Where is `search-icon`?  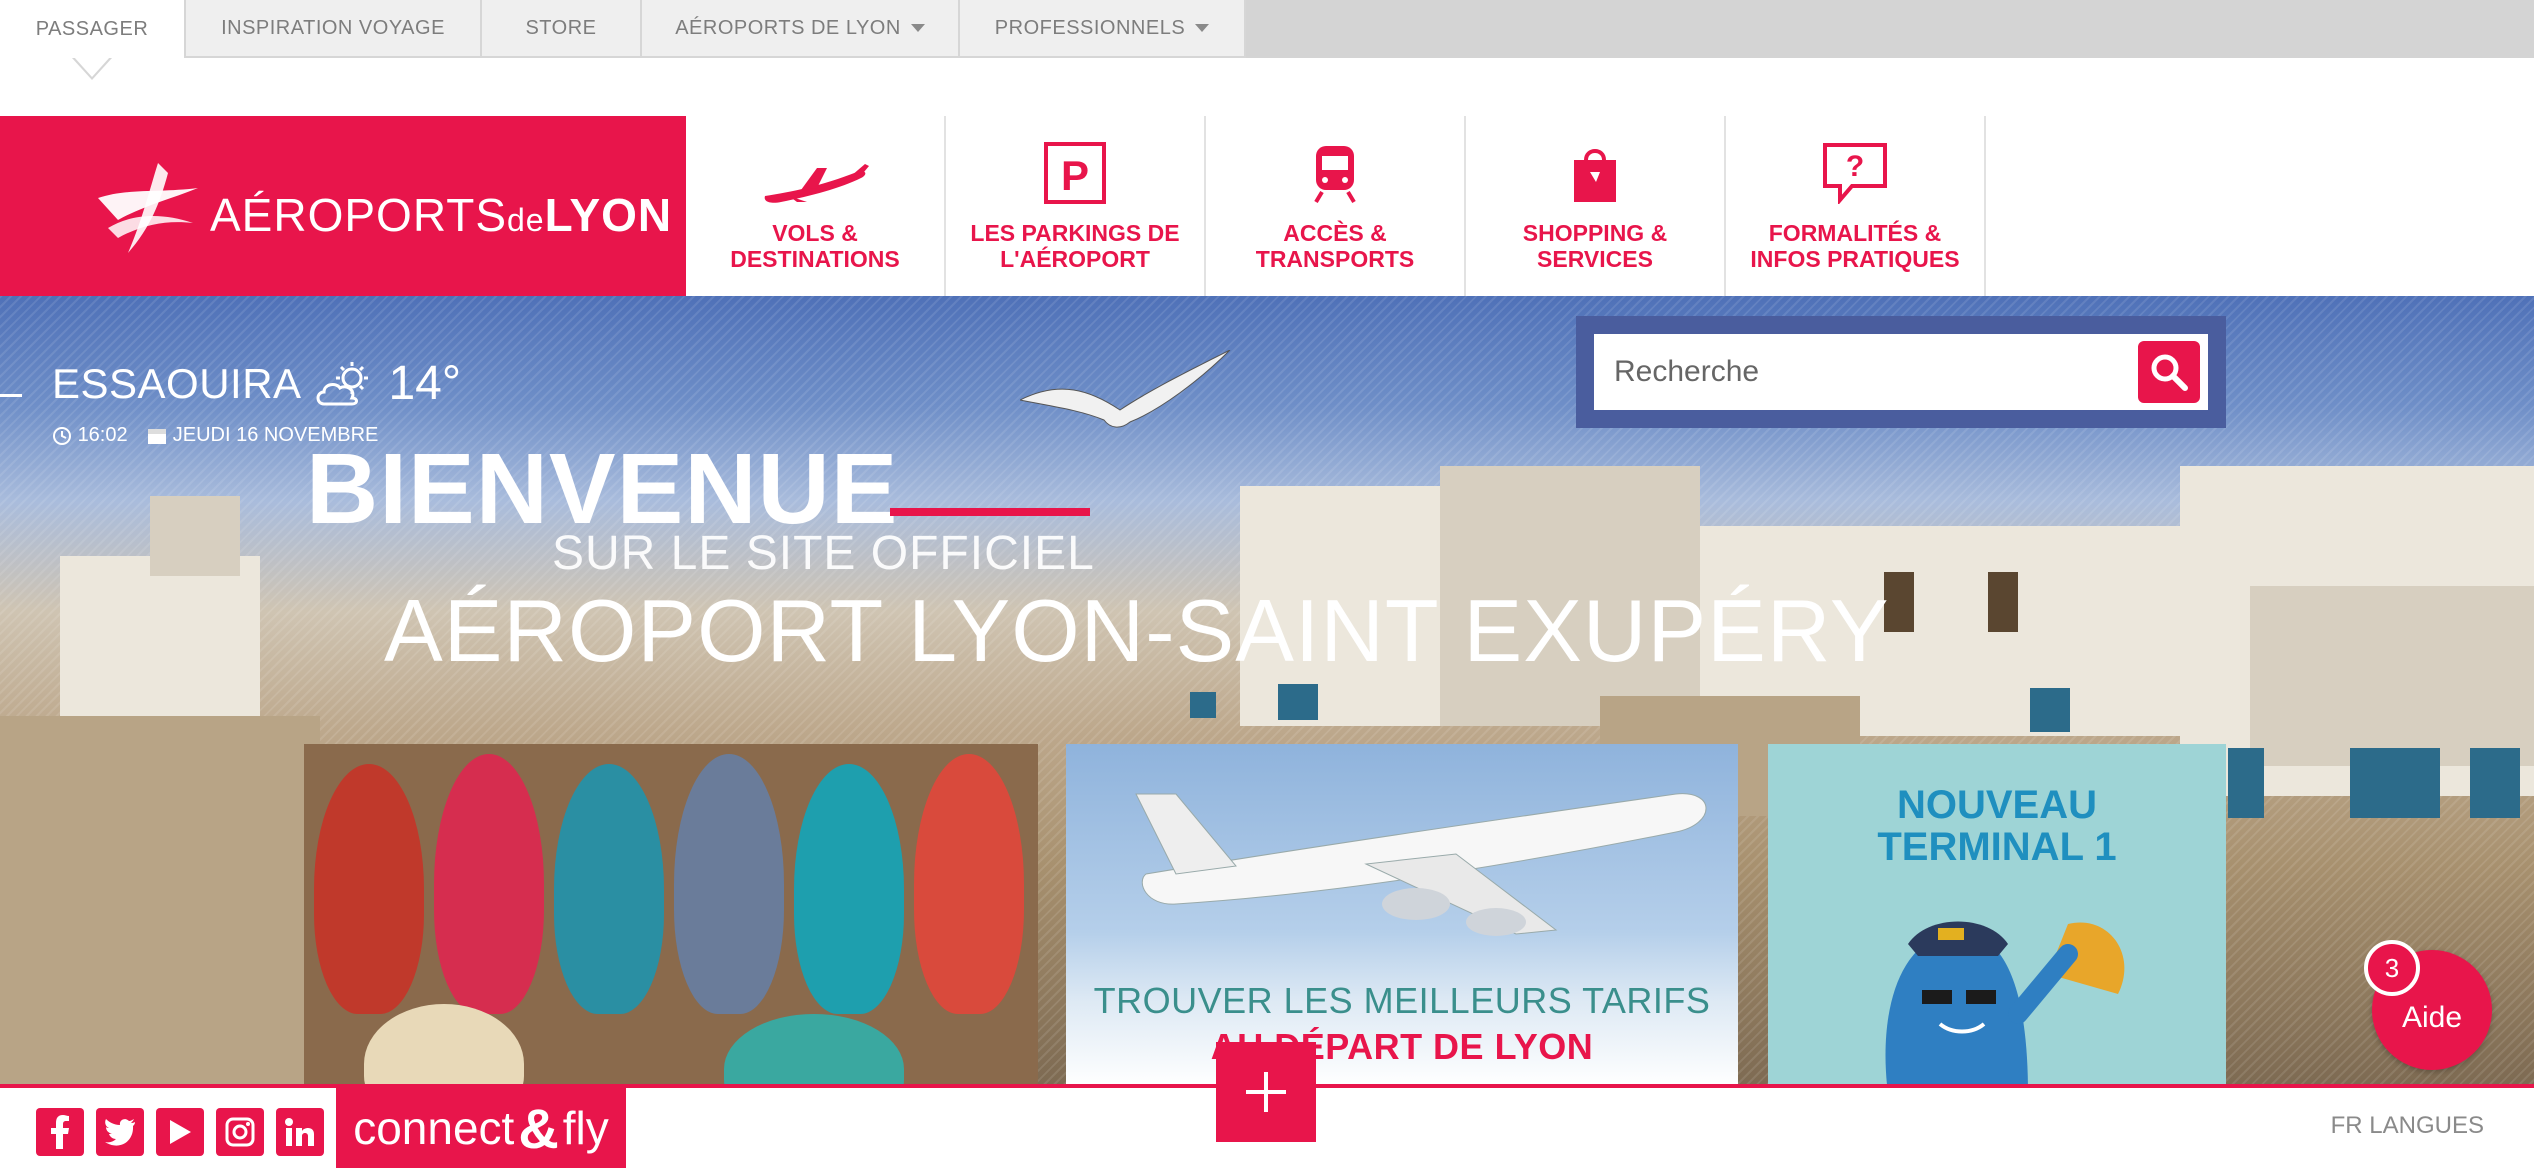
search-icon is located at coordinates (2169, 372).